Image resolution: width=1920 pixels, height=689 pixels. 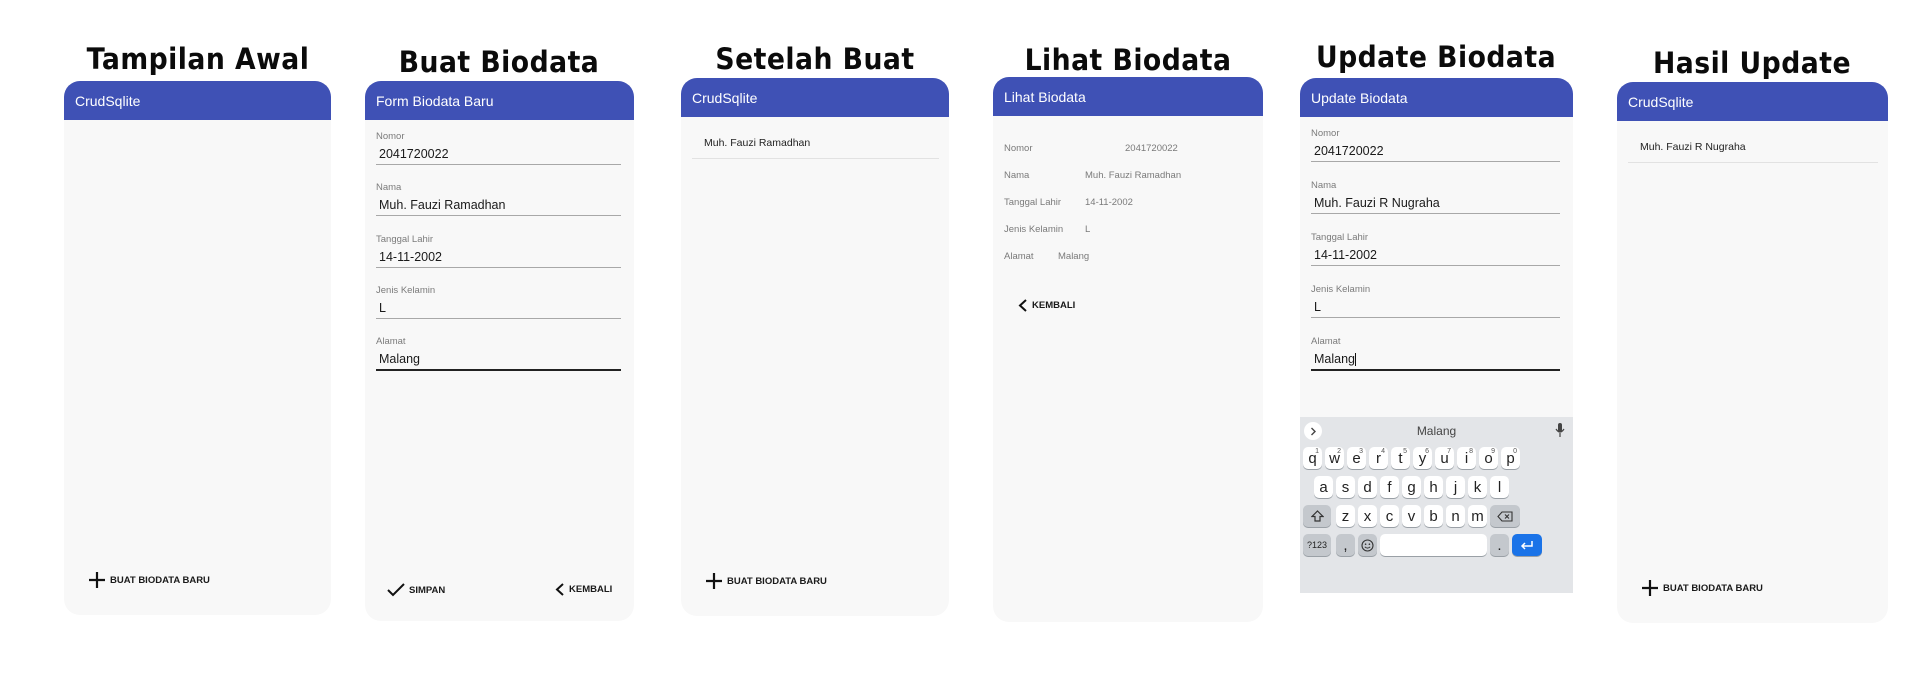 What do you see at coordinates (1433, 516) in the screenshot?
I see `key-b: b` at bounding box center [1433, 516].